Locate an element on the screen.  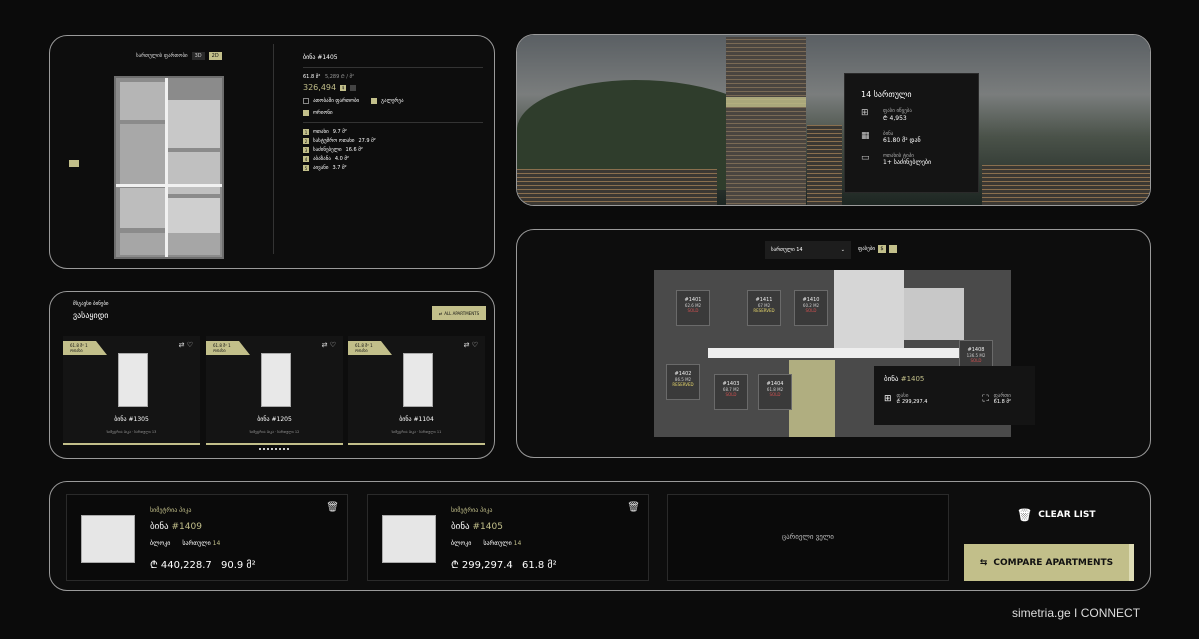
orientation-checkbox is located at coordinates (306, 113).